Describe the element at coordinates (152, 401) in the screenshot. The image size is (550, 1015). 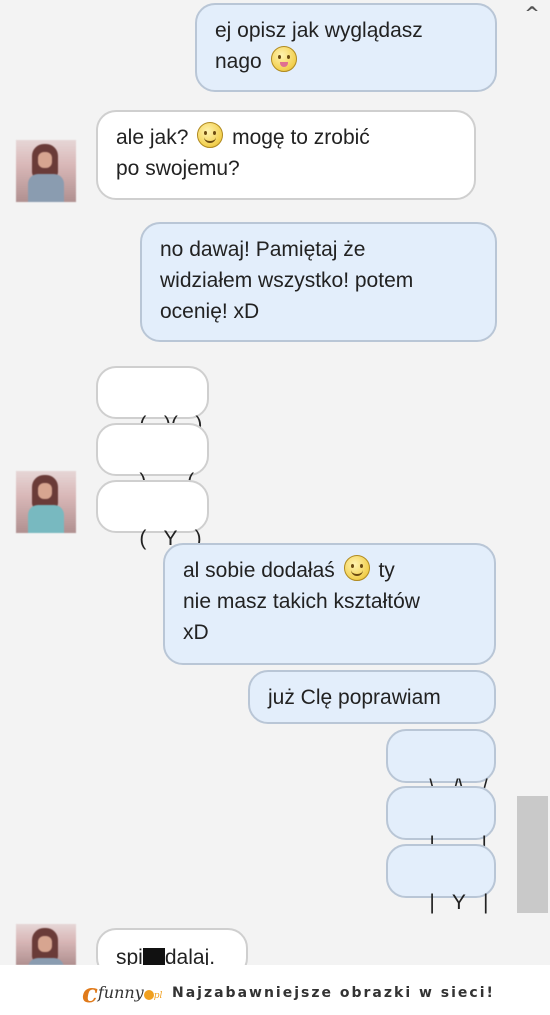
I see `message-bubble-incoming: ( . )( . )` at that location.